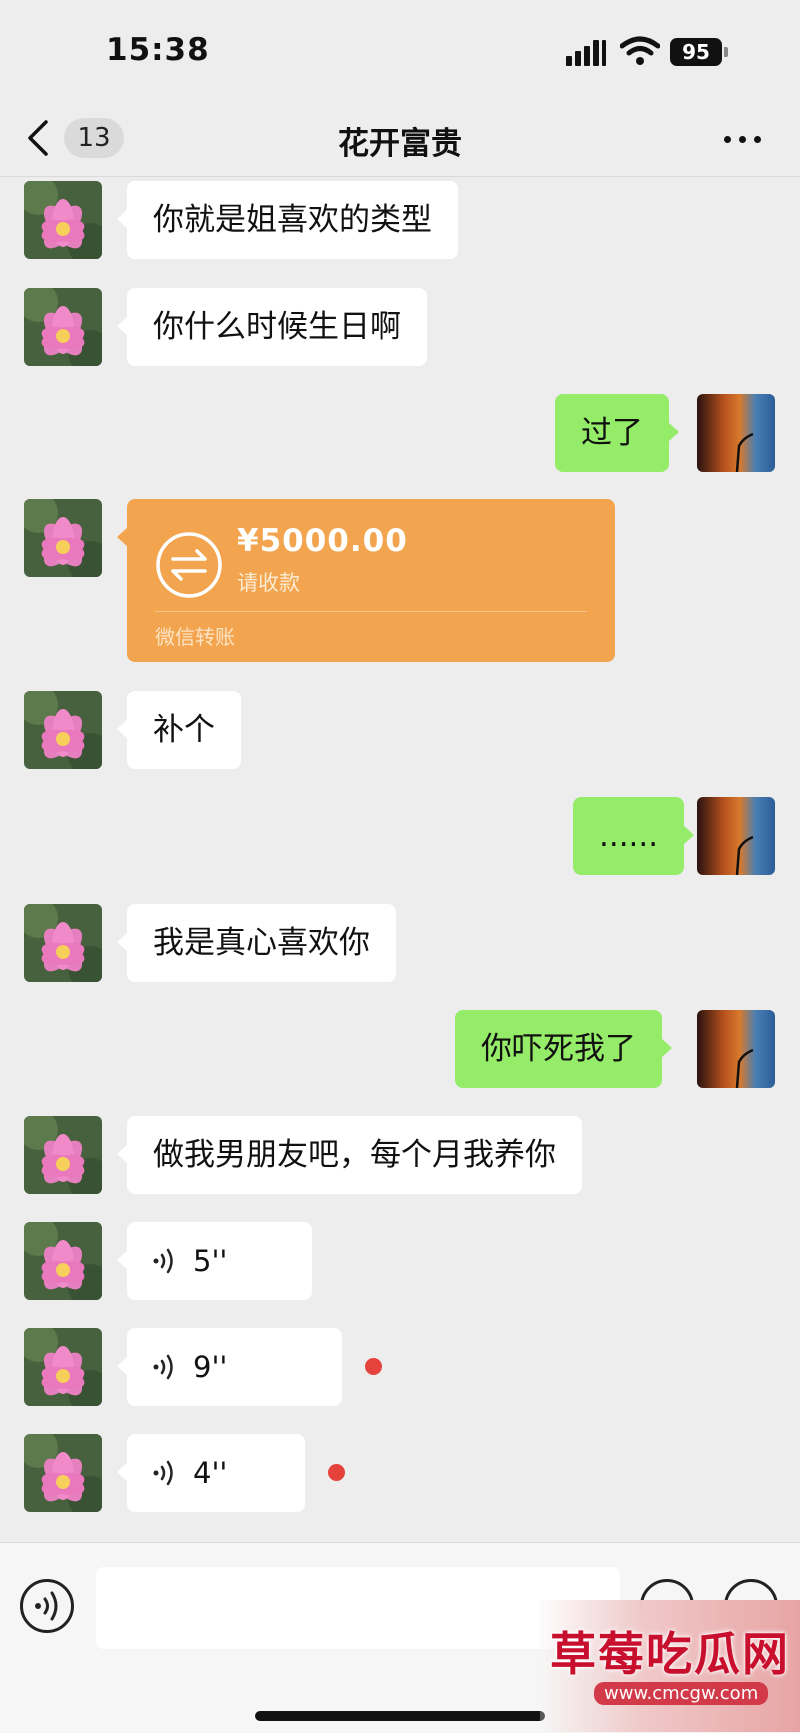 The width and height of the screenshot is (800, 1733). Describe the element at coordinates (94, 138) in the screenshot. I see `unread-count-badge: 13` at that location.